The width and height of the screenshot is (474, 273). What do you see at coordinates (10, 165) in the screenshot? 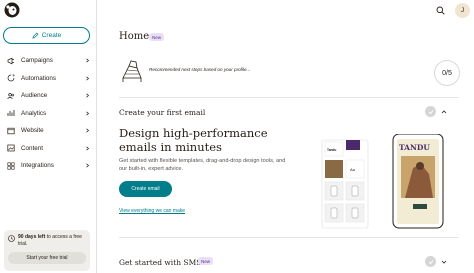
I see `integrations-icon` at bounding box center [10, 165].